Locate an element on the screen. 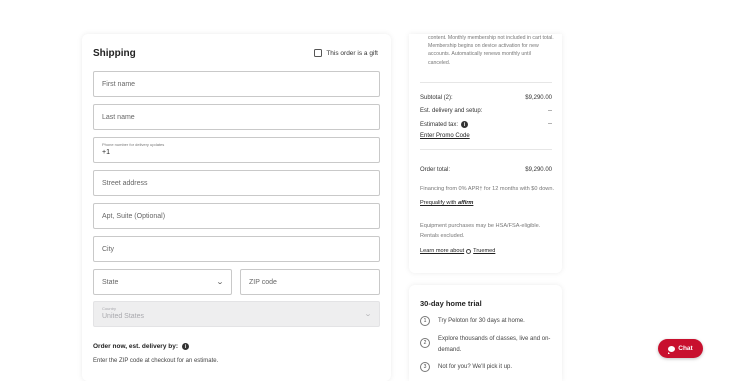  tax-row: Estimated tax: i -- is located at coordinates (486, 124).